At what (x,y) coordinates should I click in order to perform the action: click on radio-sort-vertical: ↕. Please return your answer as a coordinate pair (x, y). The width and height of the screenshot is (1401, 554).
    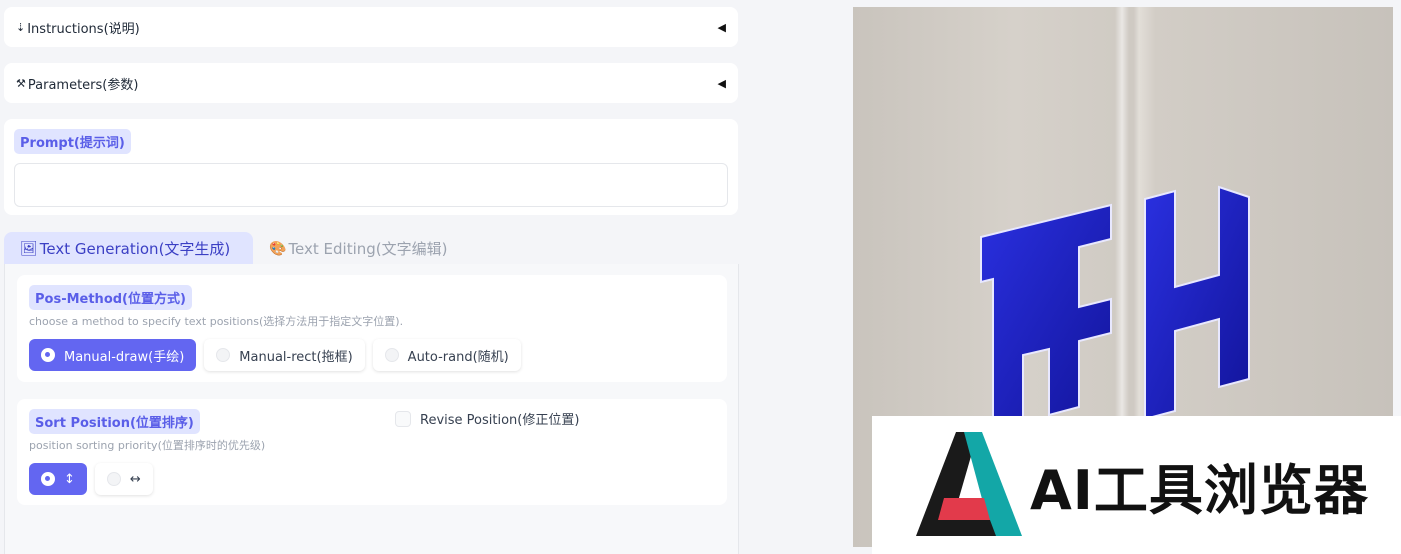
    Looking at the image, I should click on (58, 479).